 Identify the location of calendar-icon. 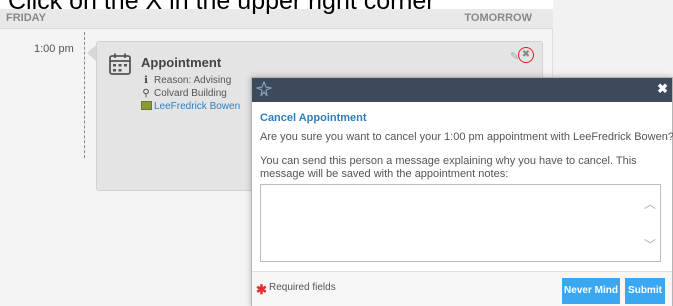
(120, 64).